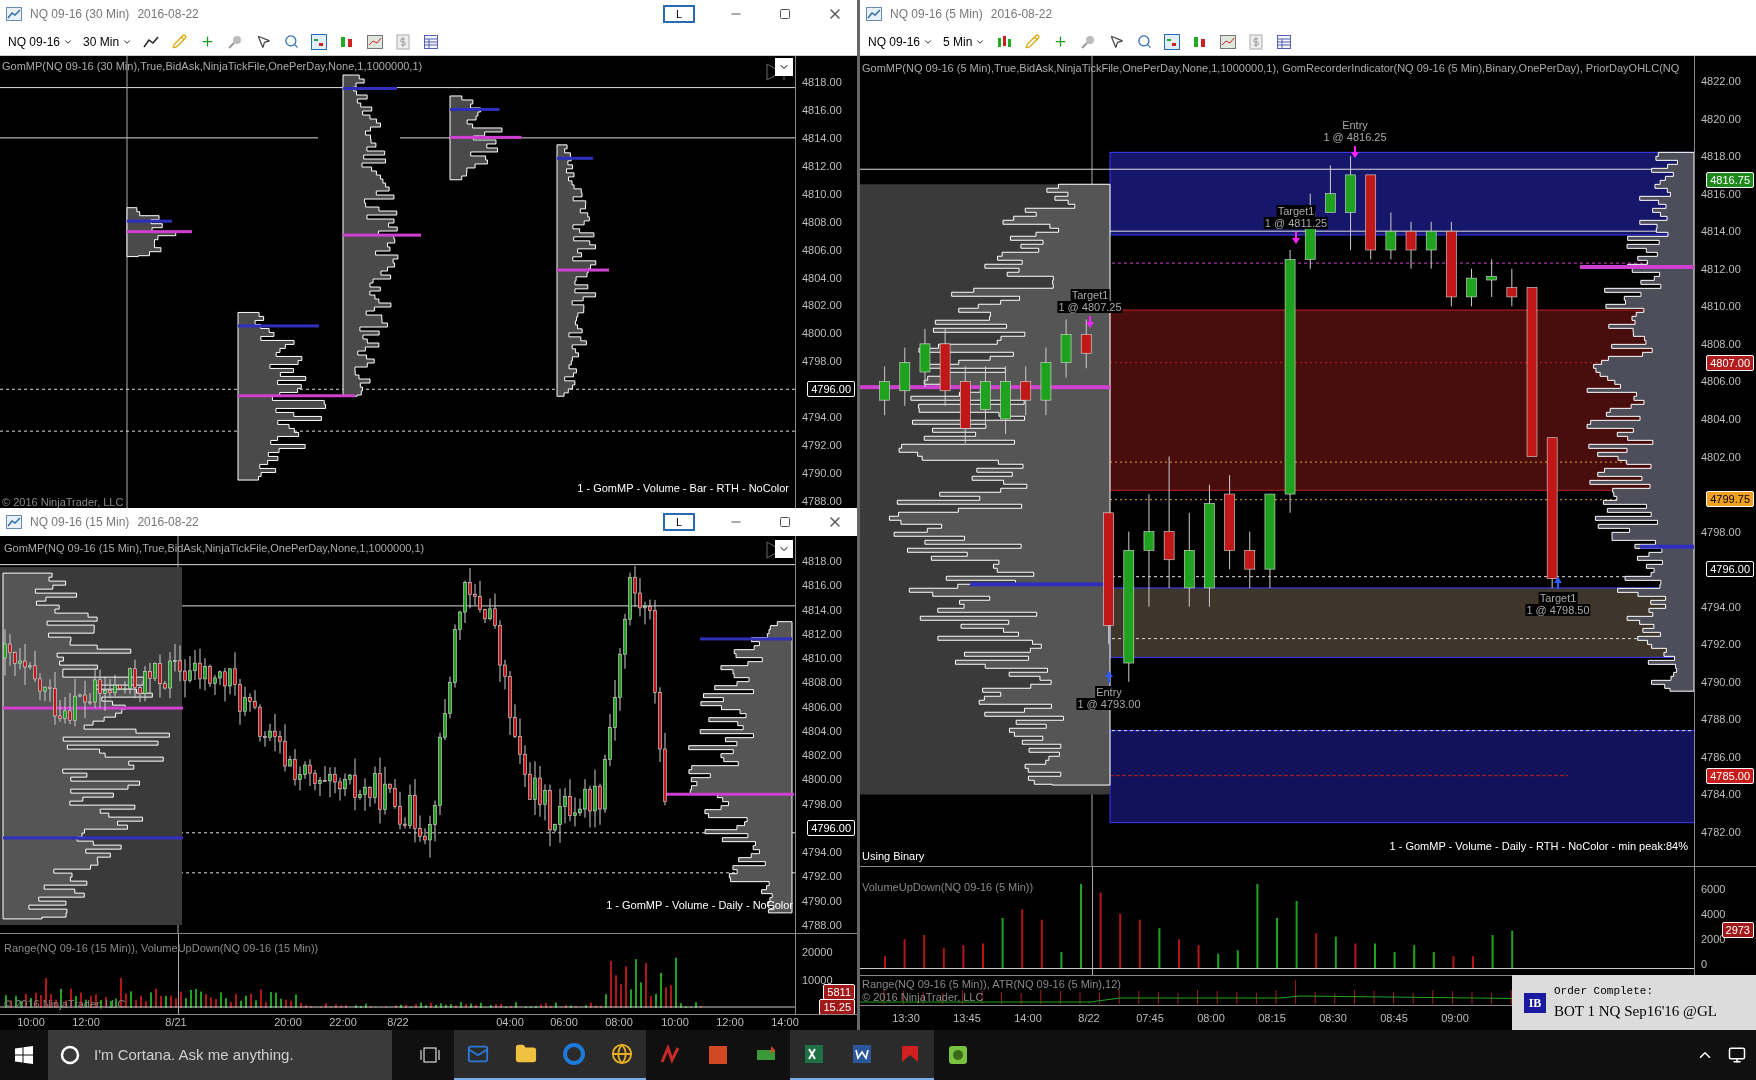 This screenshot has width=1756, height=1080. Describe the element at coordinates (1455, 1018) in the screenshot. I see `time-label: 09:00` at that location.